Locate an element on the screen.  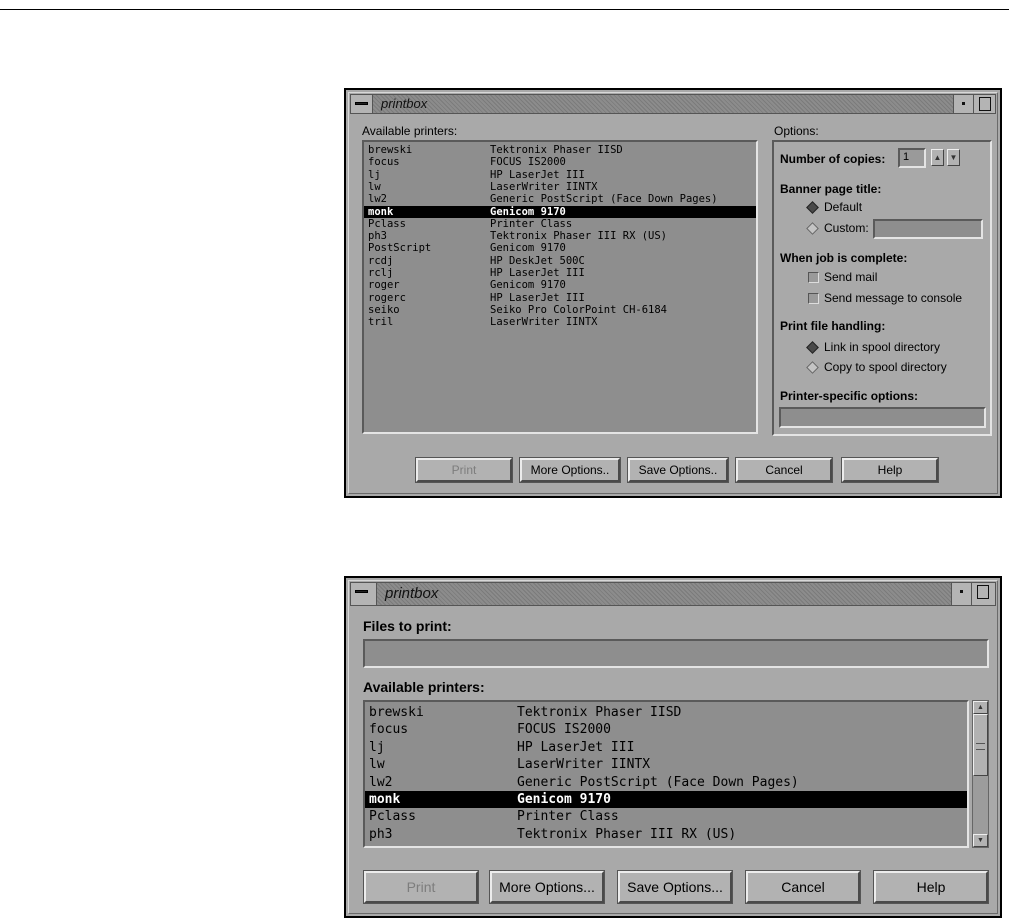
printer-row: PostScript Genicom 9170 is located at coordinates (560, 248).